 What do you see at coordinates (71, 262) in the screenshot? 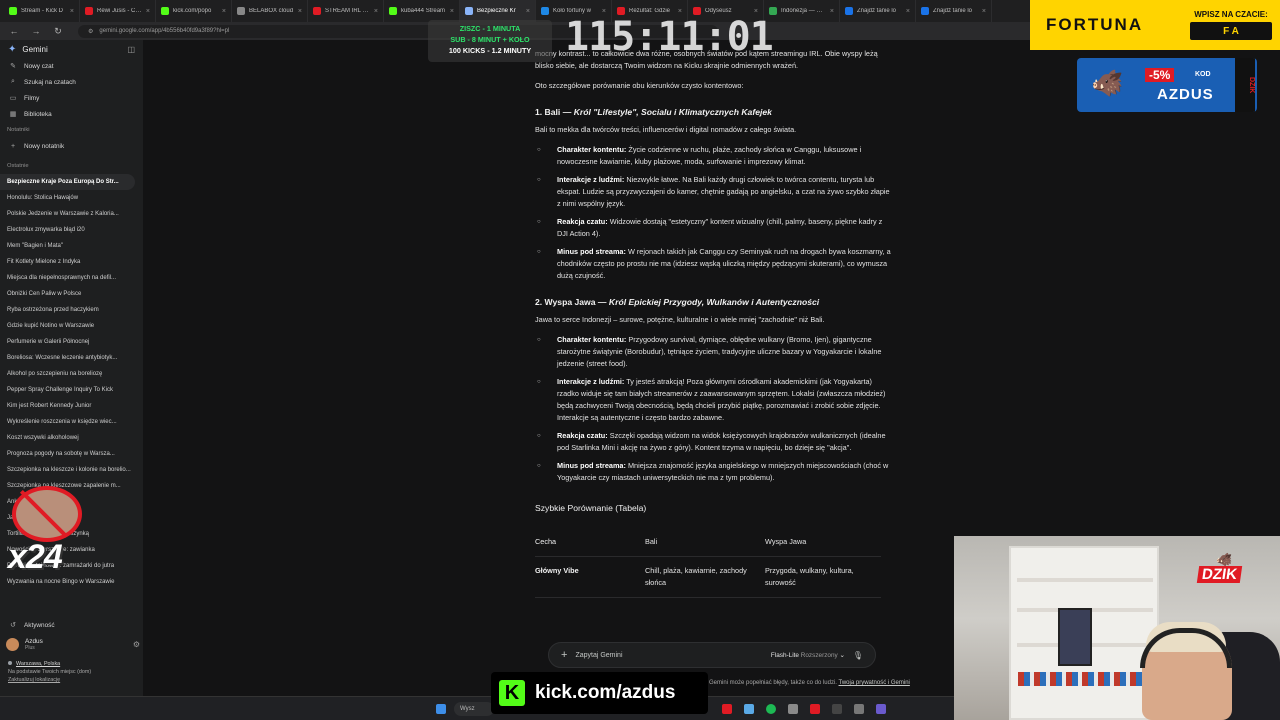
I see `recent-chat-item: Fit Kotlety Mielone z Indyka` at bounding box center [71, 262].